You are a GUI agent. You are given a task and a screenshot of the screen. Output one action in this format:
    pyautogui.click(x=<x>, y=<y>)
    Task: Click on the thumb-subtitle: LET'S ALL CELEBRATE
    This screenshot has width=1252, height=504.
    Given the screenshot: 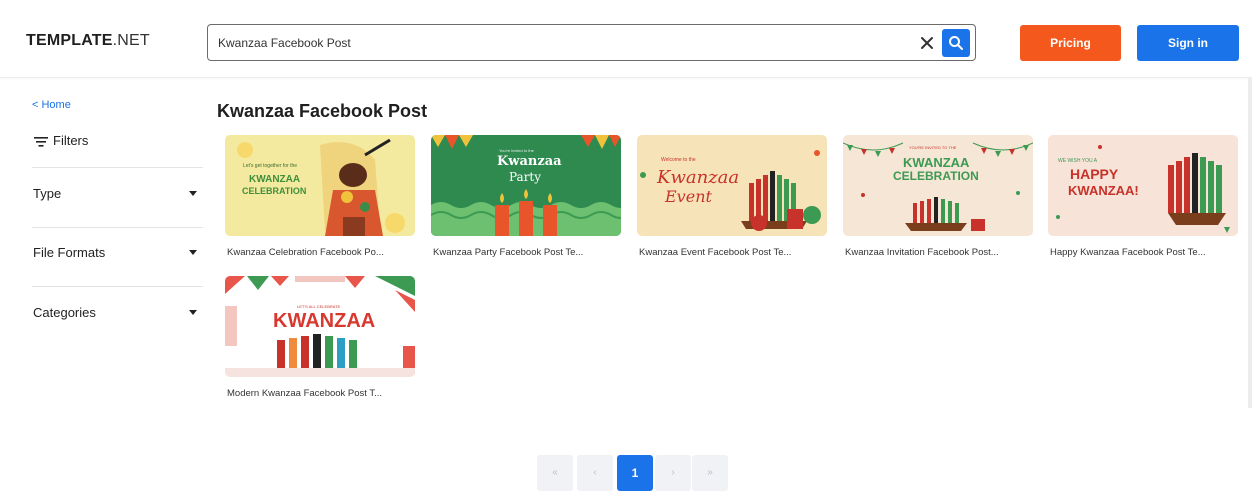 What is the action you would take?
    pyautogui.click(x=319, y=306)
    